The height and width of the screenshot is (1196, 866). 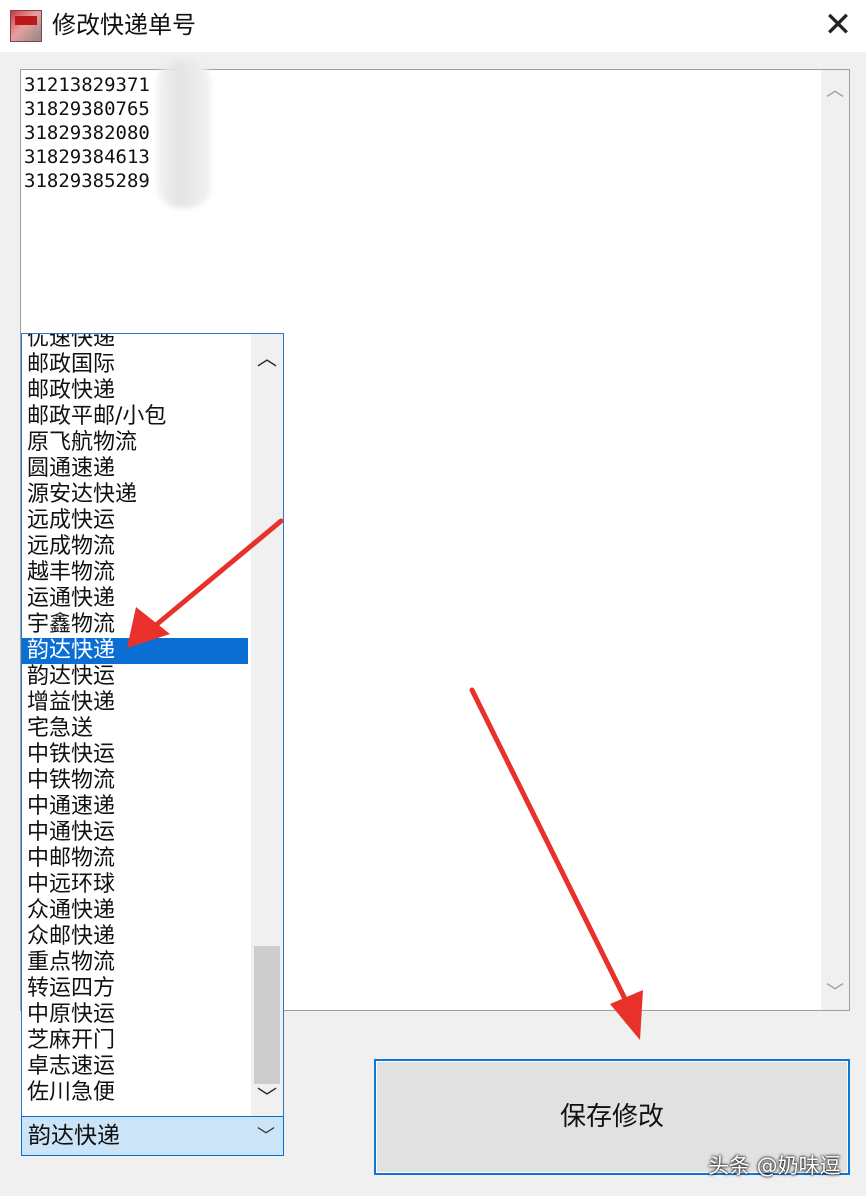 What do you see at coordinates (135, 547) in the screenshot?
I see `courier-list-item: 远成物流` at bounding box center [135, 547].